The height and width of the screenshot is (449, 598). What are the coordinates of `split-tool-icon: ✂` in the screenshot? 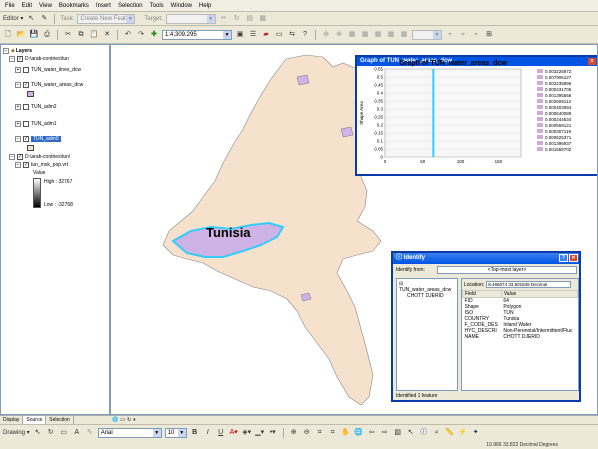 It's located at (224, 19).